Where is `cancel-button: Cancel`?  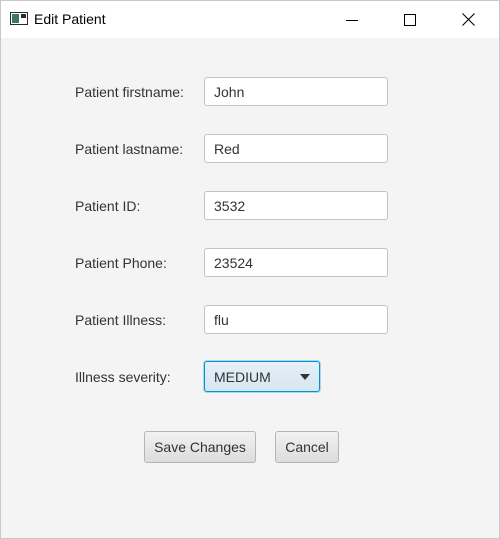
cancel-button: Cancel is located at coordinates (307, 447).